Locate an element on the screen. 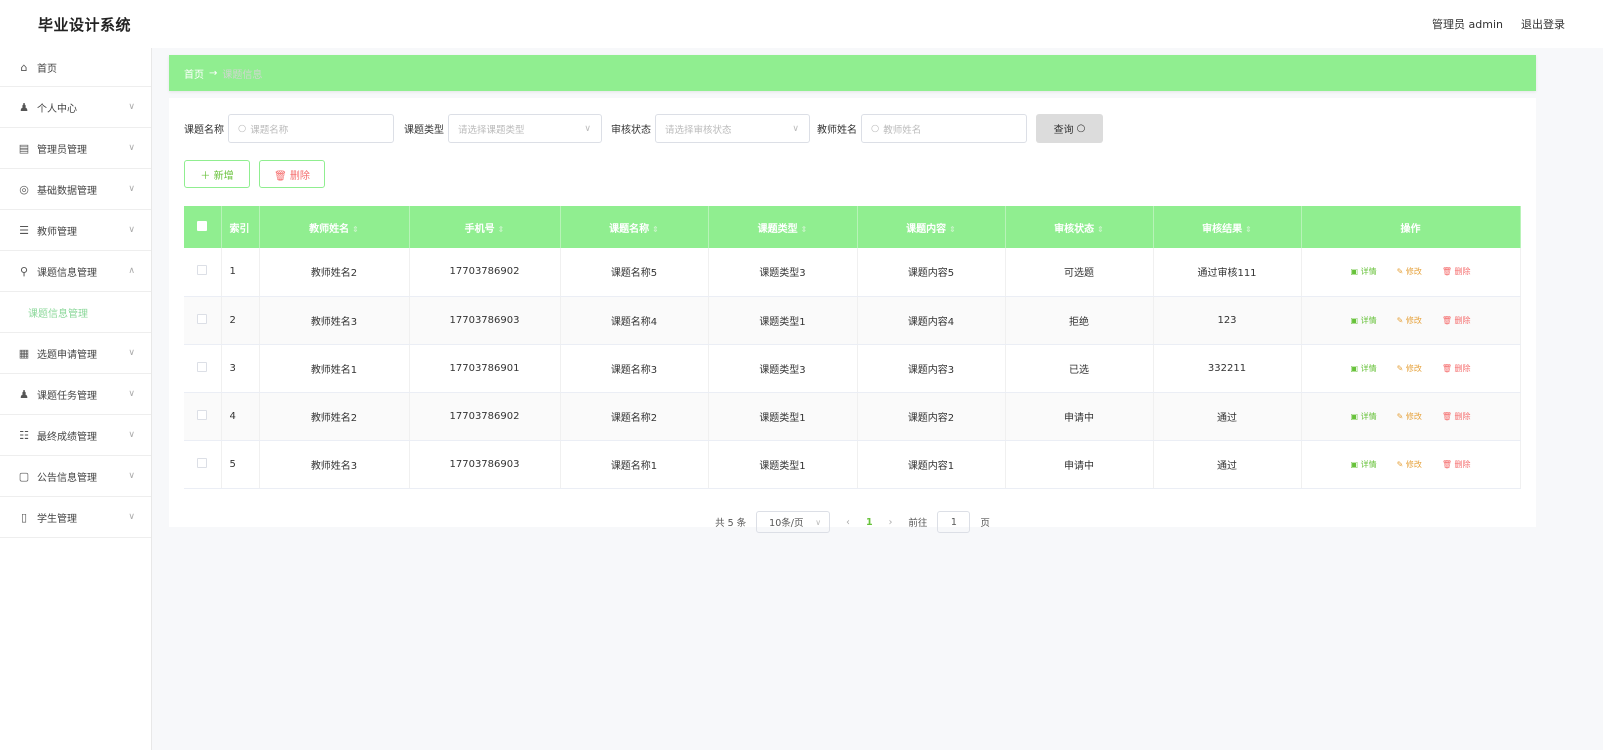  sidebar-item-label: 教师管理 is located at coordinates (57, 232).